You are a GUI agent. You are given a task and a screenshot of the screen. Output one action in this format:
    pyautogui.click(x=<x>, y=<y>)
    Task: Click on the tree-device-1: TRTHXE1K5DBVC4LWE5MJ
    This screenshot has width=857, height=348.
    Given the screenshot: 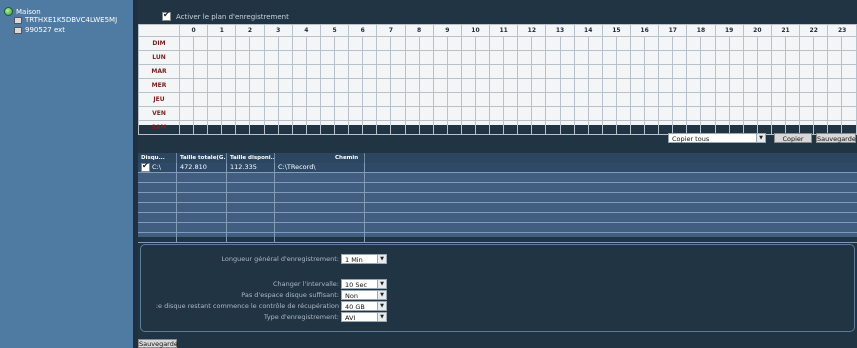 What is the action you would take?
    pyautogui.click(x=65, y=20)
    